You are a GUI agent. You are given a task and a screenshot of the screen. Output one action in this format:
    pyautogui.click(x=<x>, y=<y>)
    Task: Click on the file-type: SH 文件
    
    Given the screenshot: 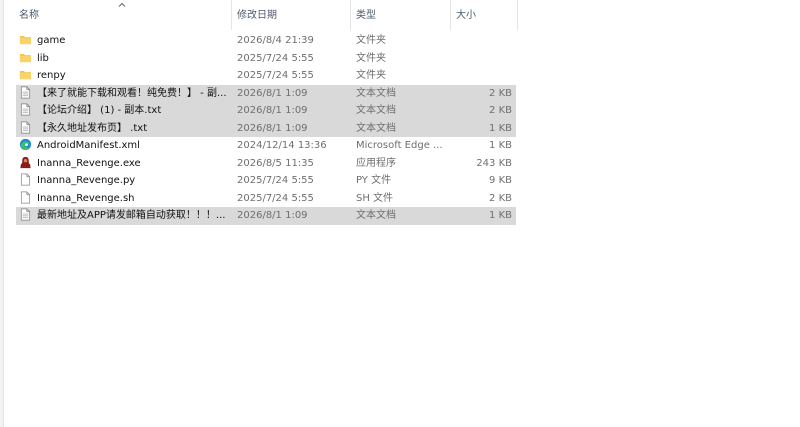 What is the action you would take?
    pyautogui.click(x=375, y=198)
    